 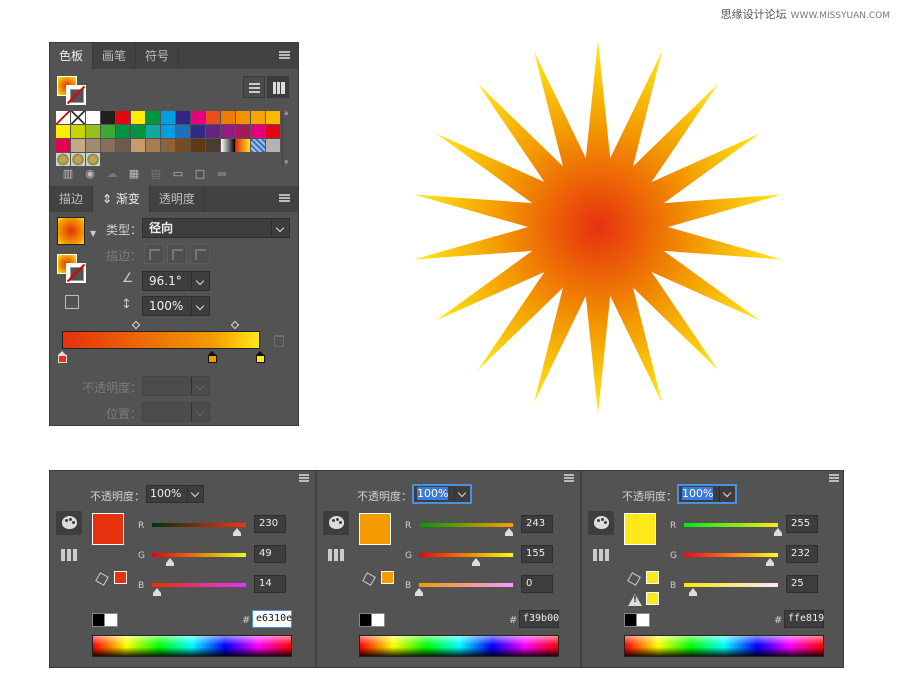 What do you see at coordinates (72, 302) in the screenshot?
I see `reverse-gradient-icon` at bounding box center [72, 302].